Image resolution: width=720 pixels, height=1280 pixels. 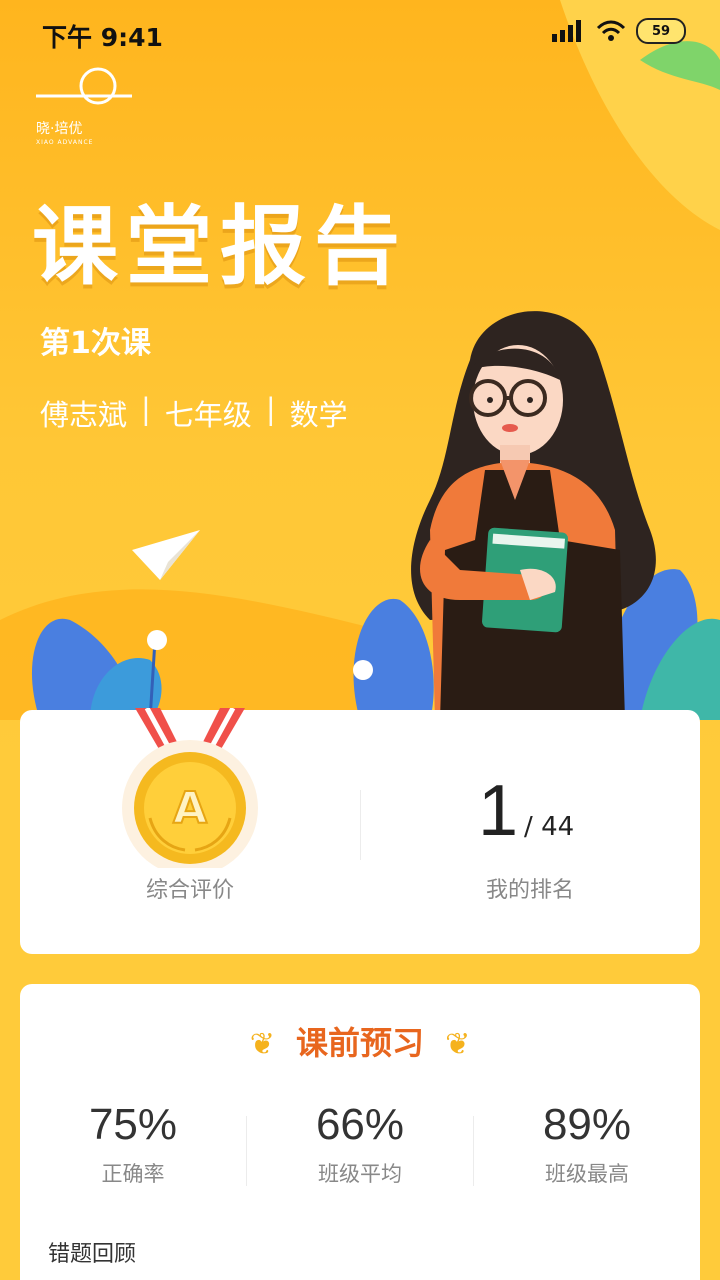 What do you see at coordinates (498, 811) in the screenshot?
I see `rank-value: 1` at bounding box center [498, 811].